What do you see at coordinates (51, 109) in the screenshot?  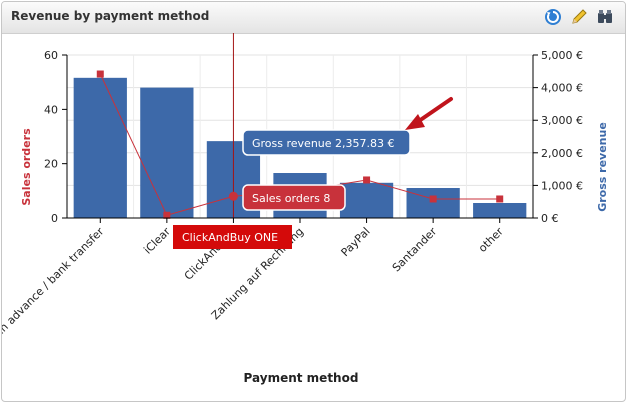 I see `left-tick-label: 40` at bounding box center [51, 109].